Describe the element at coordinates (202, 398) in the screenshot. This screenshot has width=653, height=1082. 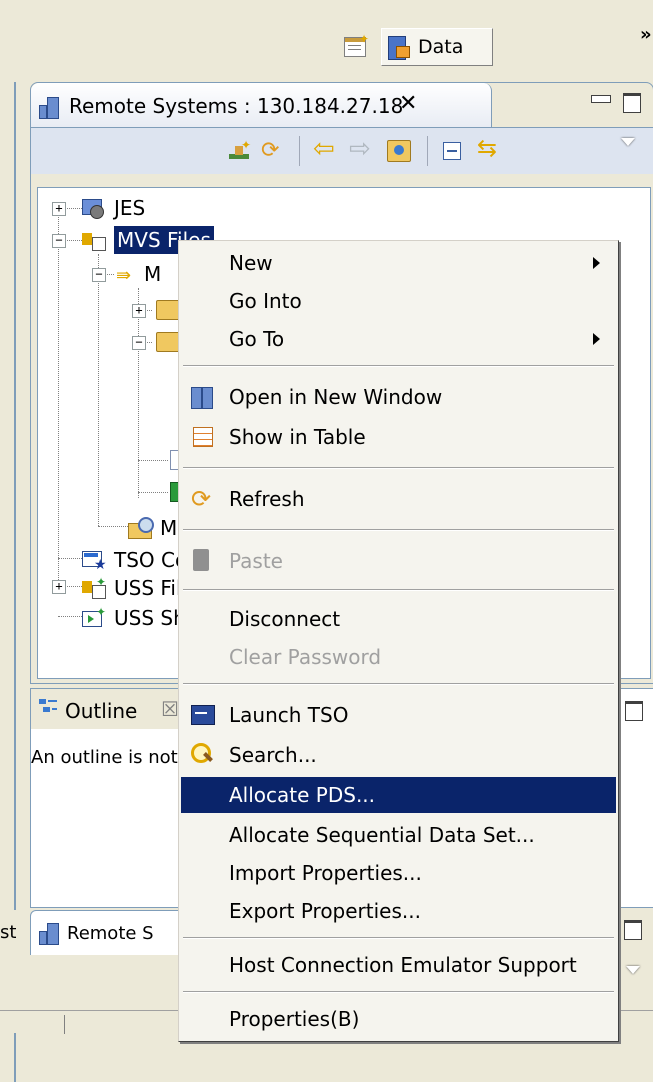
I see `open-window-icon` at that location.